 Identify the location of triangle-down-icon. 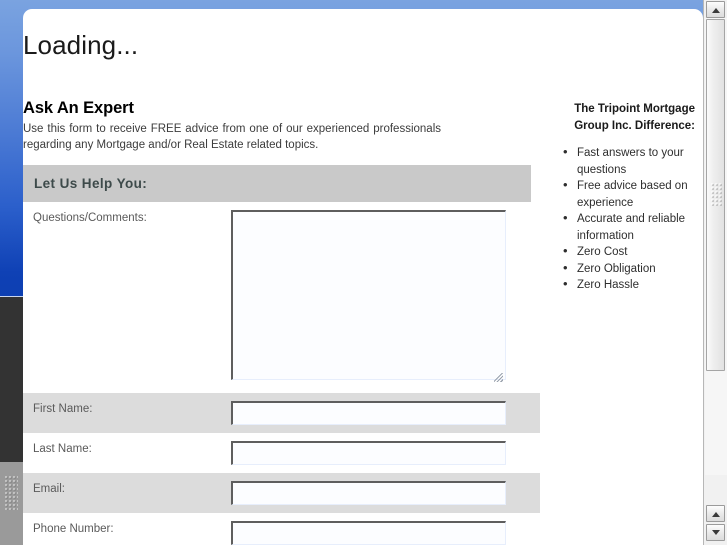
(715, 532).